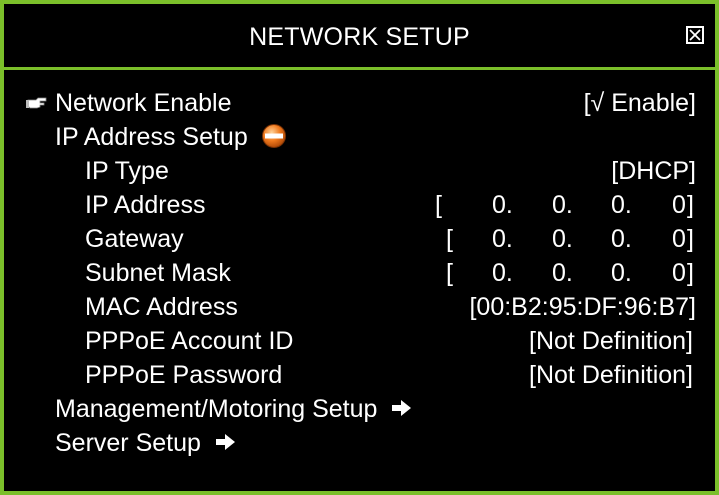 This screenshot has height=495, width=719. What do you see at coordinates (161, 307) in the screenshot?
I see `mac-address-label: MAC Address` at bounding box center [161, 307].